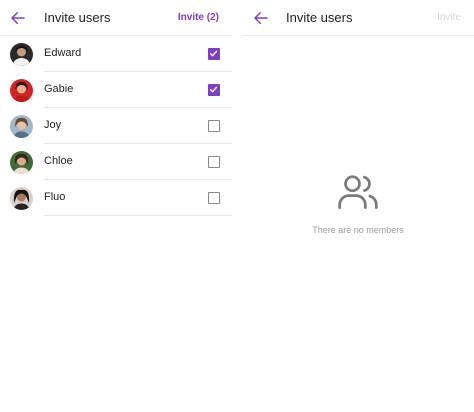 The image size is (474, 412). Describe the element at coordinates (449, 17) in the screenshot. I see `invite-button: Invite` at that location.